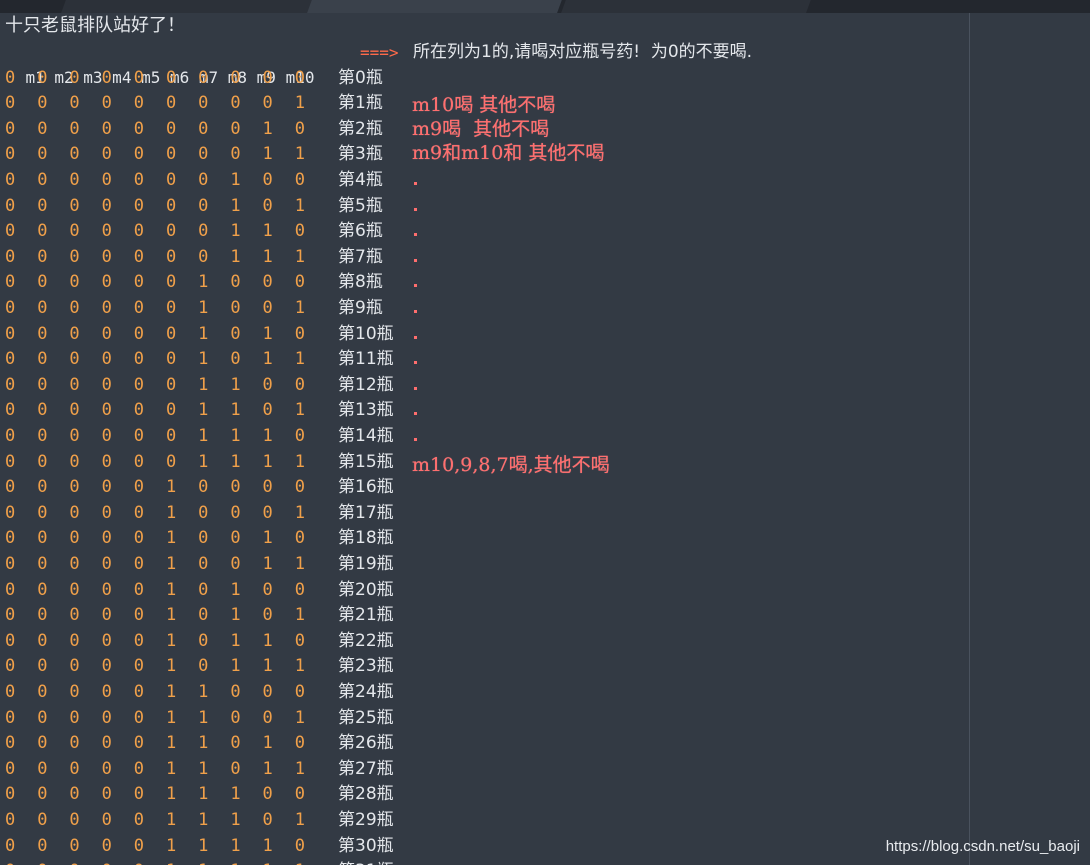 The height and width of the screenshot is (865, 1090). What do you see at coordinates (166, 743) in the screenshot?
I see `table-row: 0000011010` at bounding box center [166, 743].